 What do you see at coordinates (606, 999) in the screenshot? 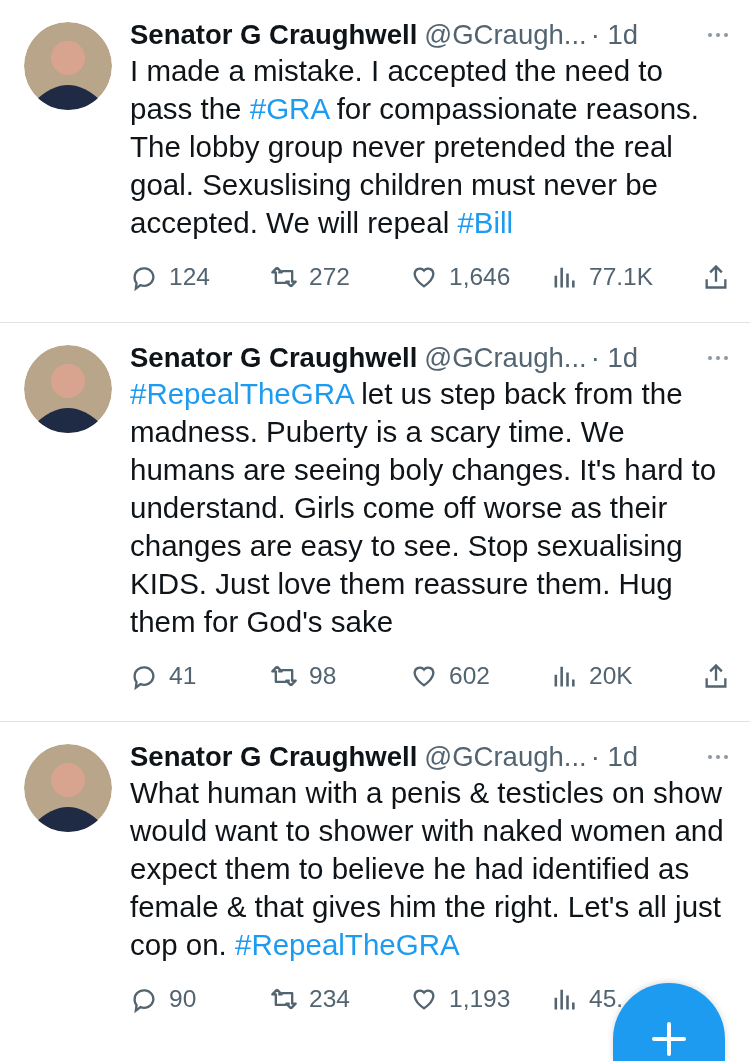
I see `view-count: 45.` at bounding box center [606, 999].